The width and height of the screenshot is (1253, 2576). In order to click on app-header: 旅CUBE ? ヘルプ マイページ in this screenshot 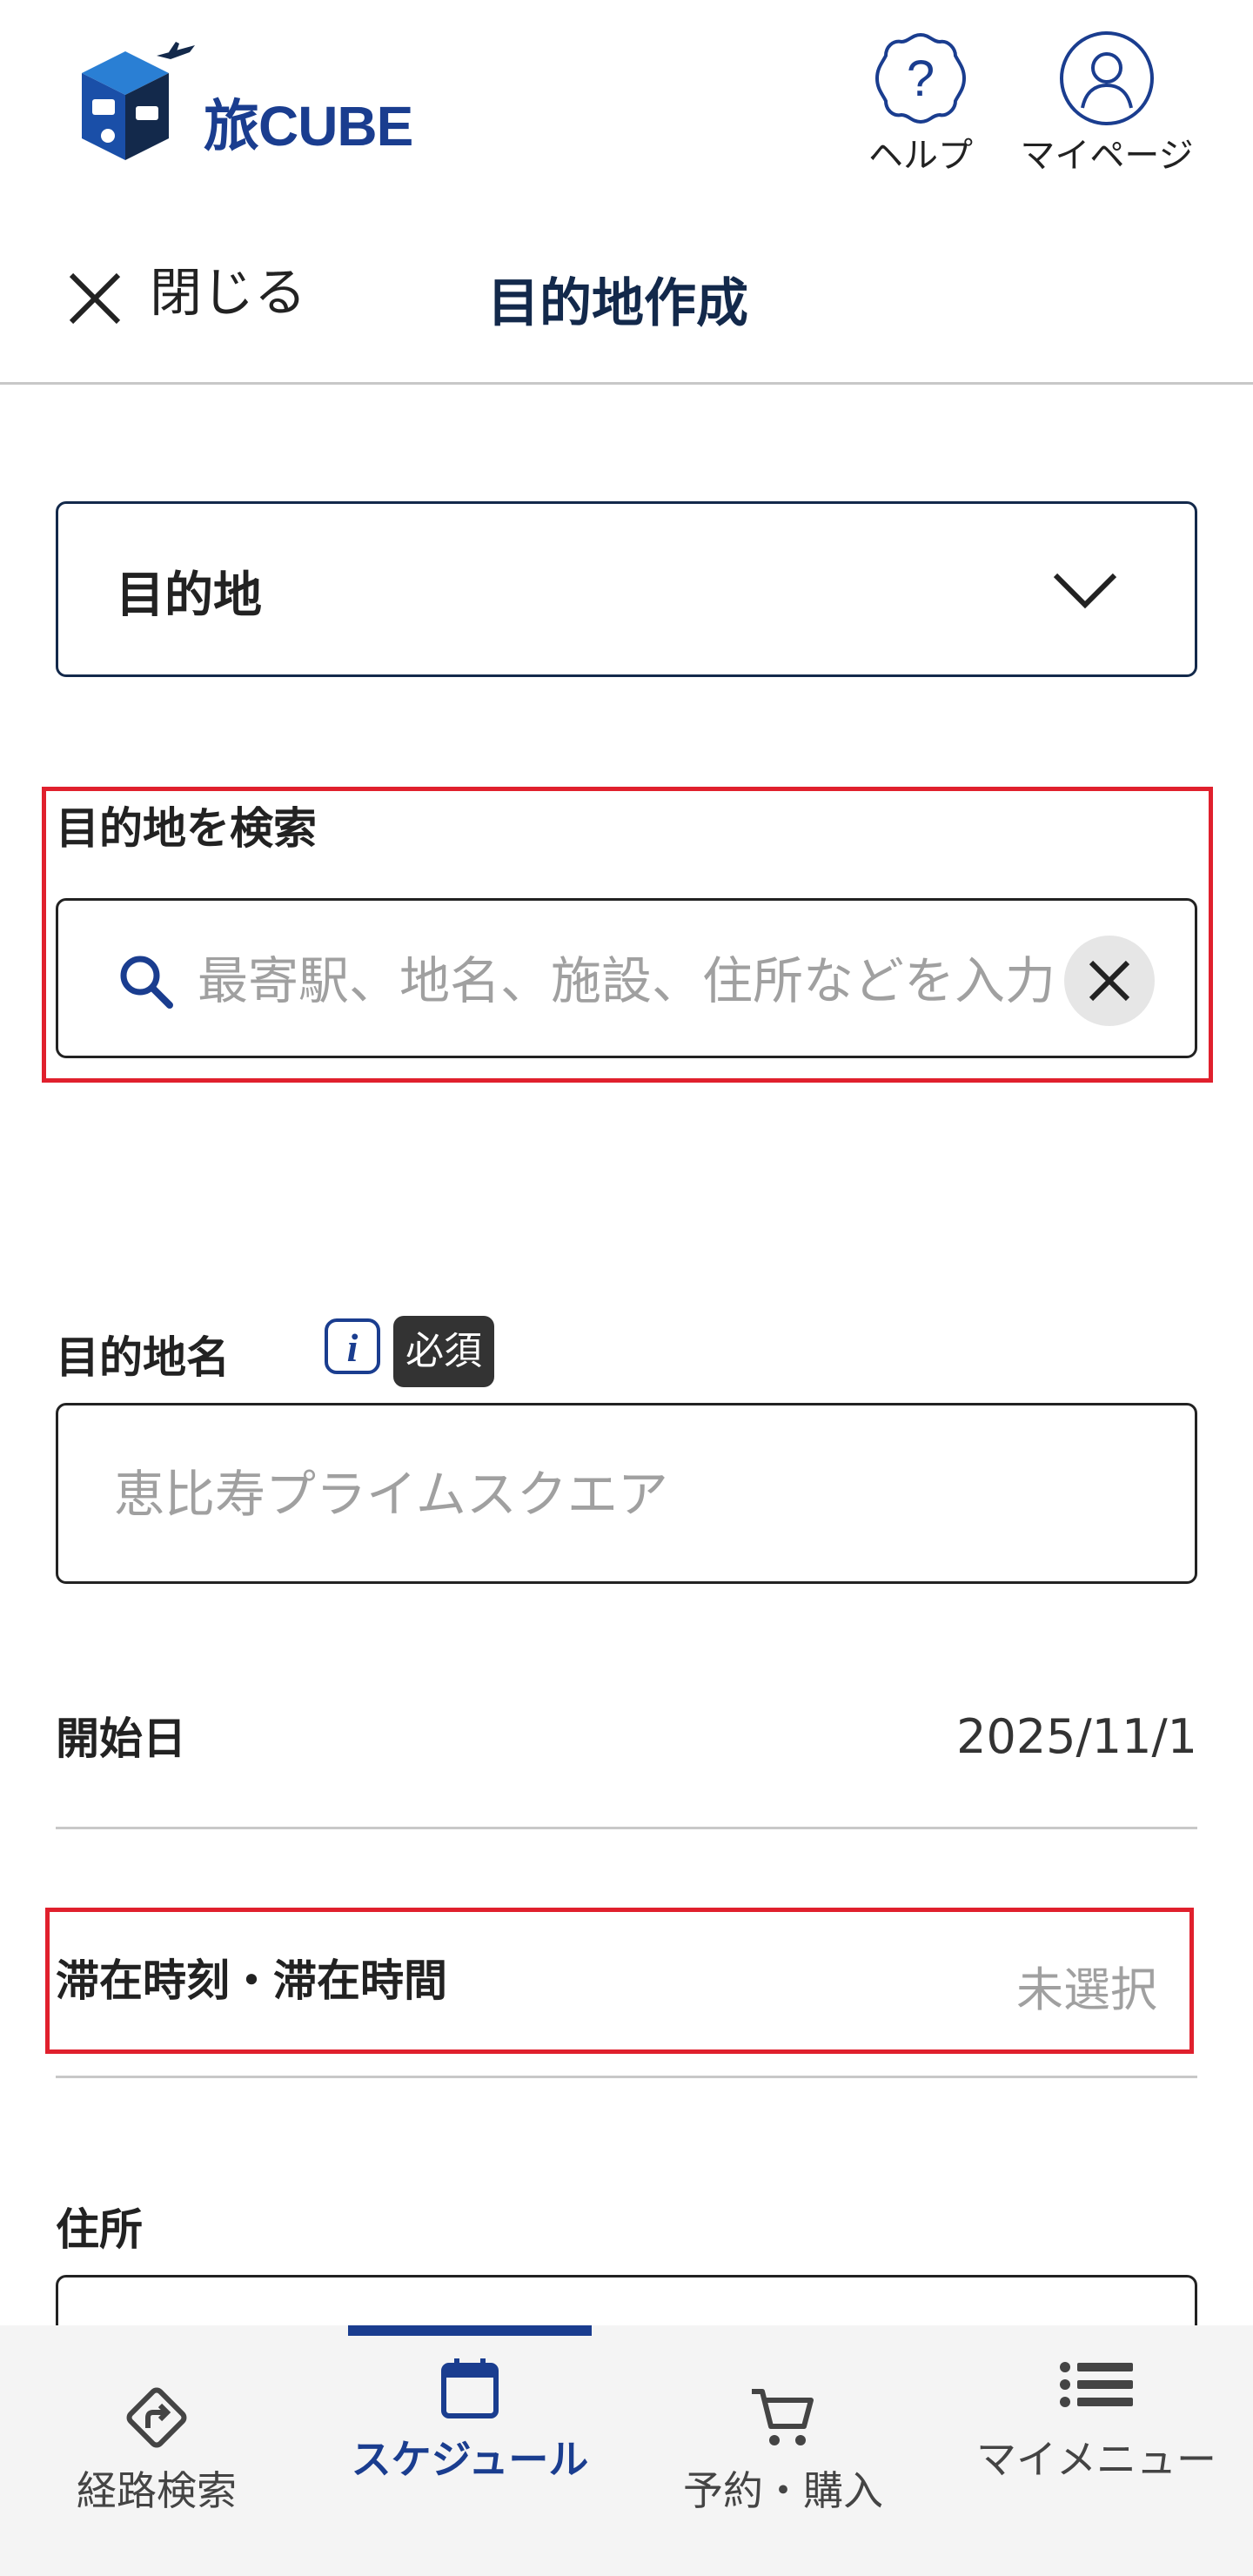, I will do `click(626, 88)`.